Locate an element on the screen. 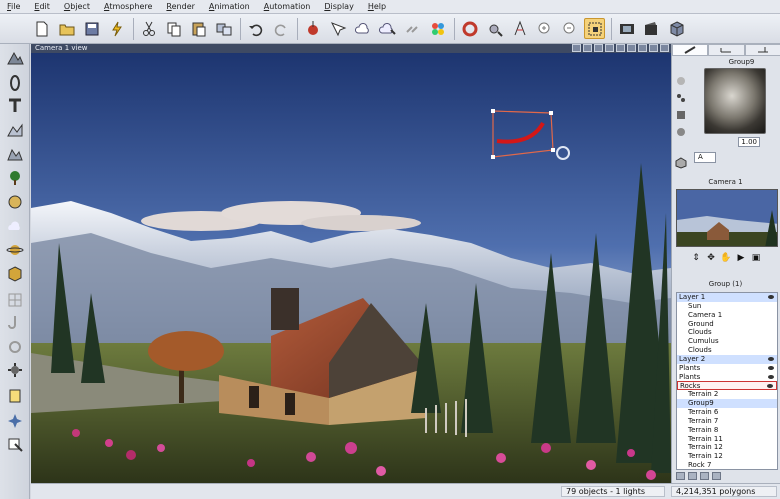  view-control-3-icon is located at coordinates (598, 48).